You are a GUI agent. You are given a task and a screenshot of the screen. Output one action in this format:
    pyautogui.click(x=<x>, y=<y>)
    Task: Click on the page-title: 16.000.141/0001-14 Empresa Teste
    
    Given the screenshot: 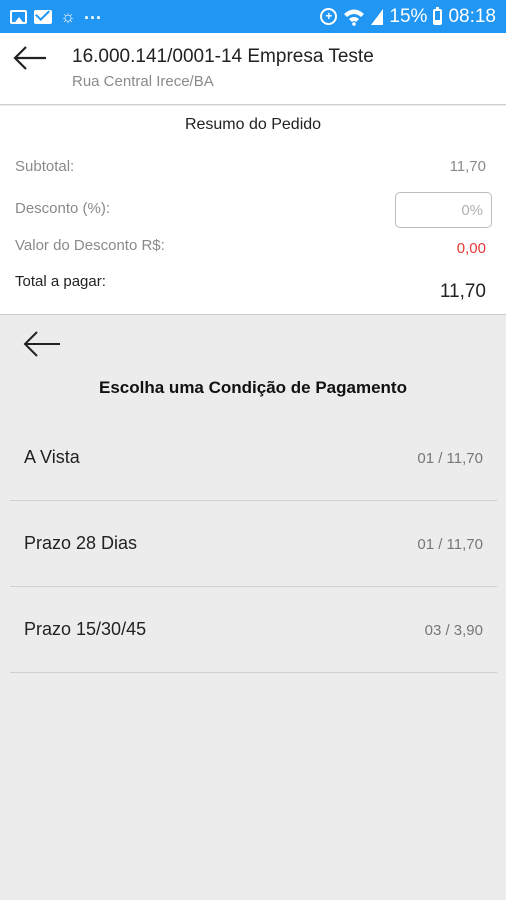 What is the action you would take?
    pyautogui.click(x=223, y=56)
    